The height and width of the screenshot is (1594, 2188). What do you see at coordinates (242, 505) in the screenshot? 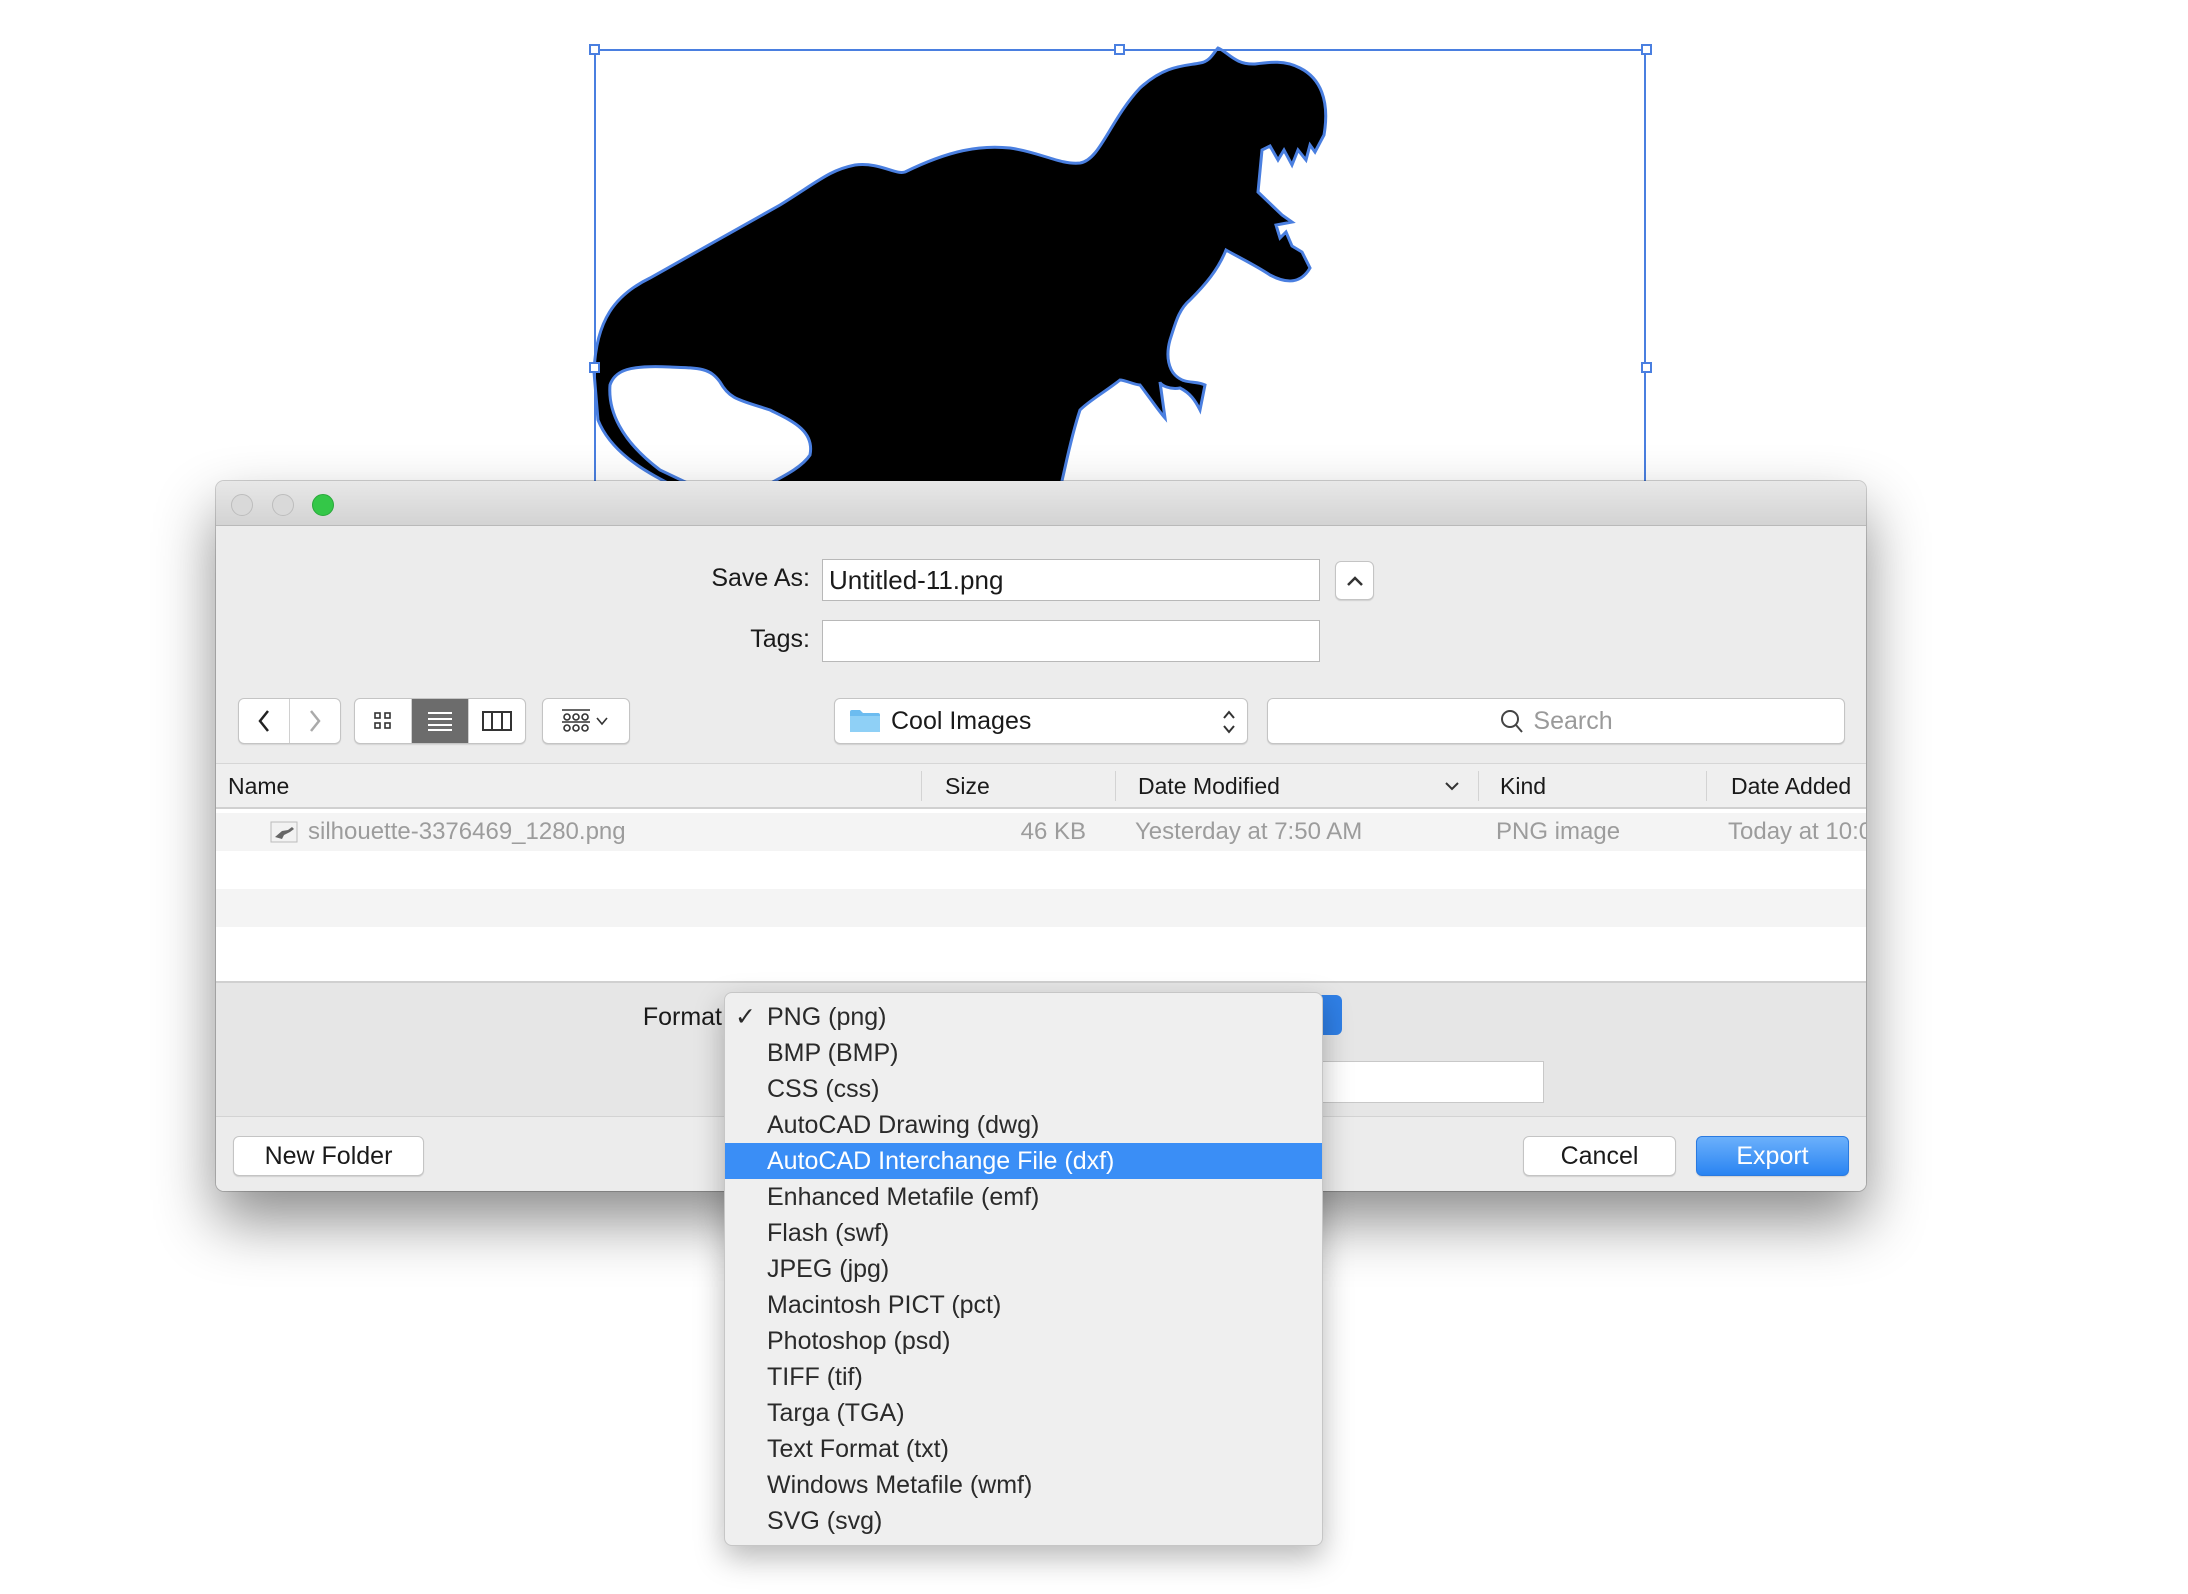
I see `close-window-button` at bounding box center [242, 505].